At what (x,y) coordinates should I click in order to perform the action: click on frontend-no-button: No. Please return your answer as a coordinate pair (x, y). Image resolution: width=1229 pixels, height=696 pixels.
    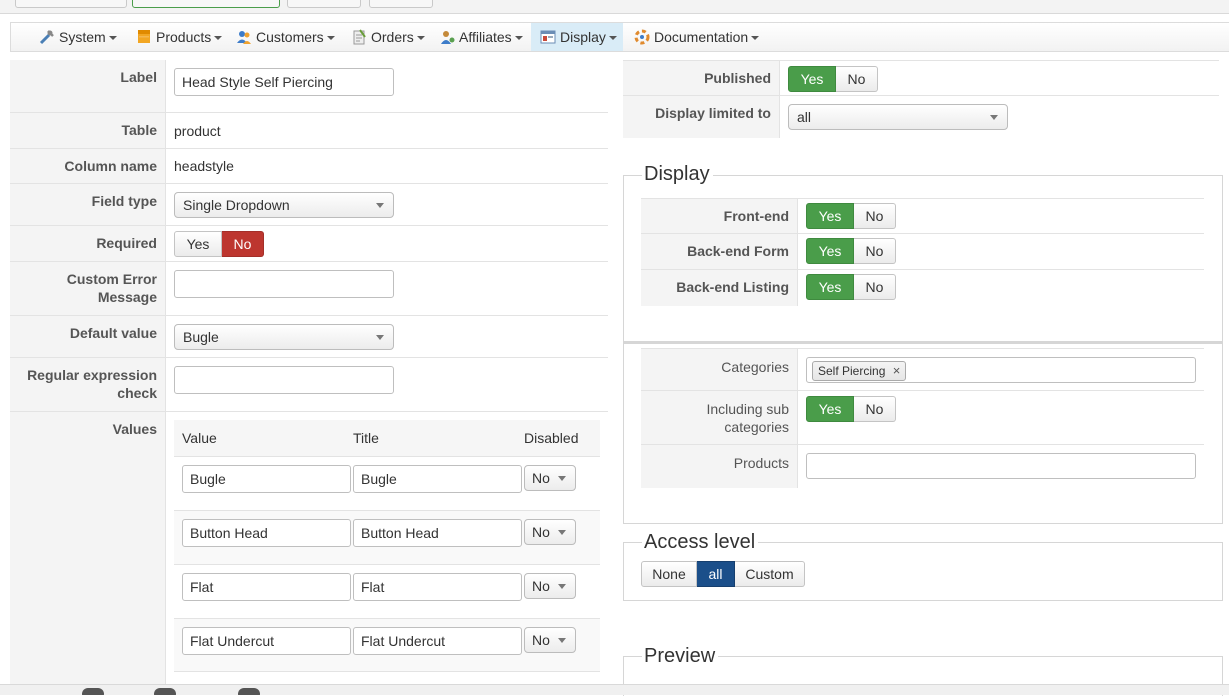
    Looking at the image, I should click on (875, 216).